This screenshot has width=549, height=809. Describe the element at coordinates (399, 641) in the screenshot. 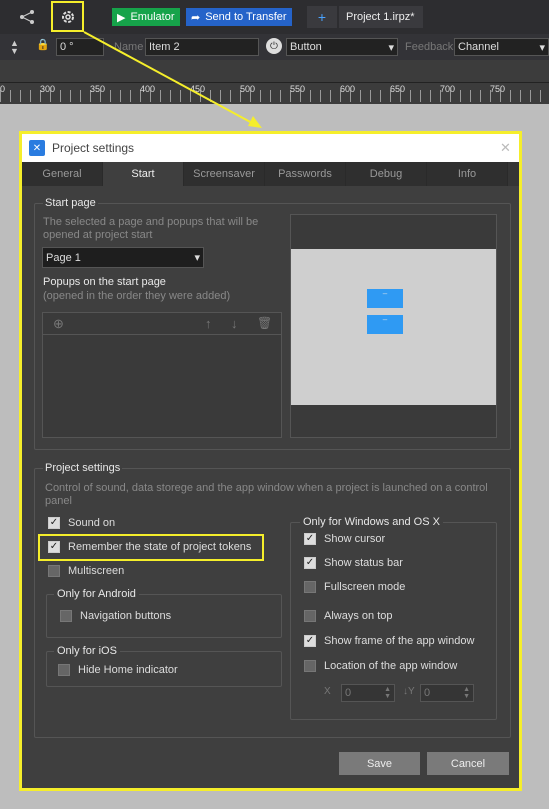

I see `show-frame-label: Show frame of the app window` at that location.